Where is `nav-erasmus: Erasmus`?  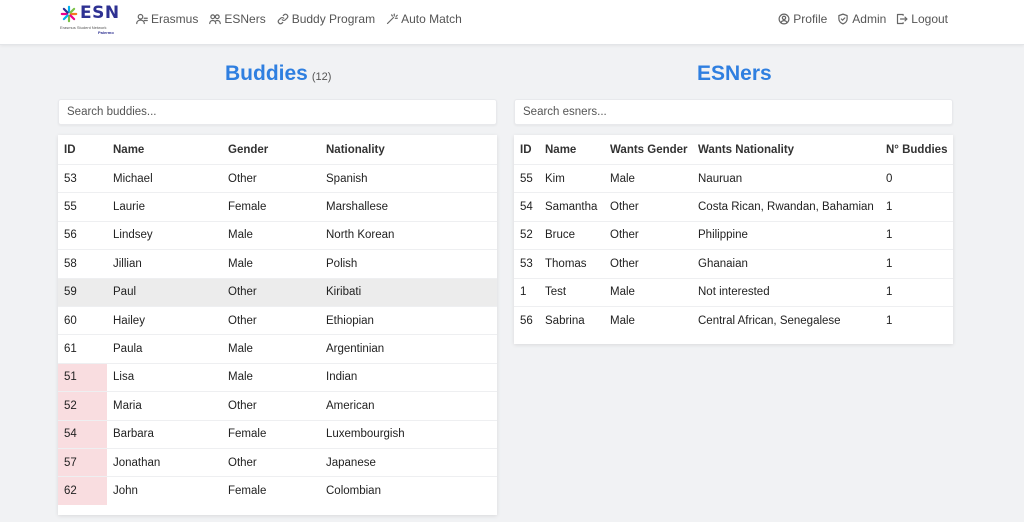
nav-erasmus: Erasmus is located at coordinates (167, 19).